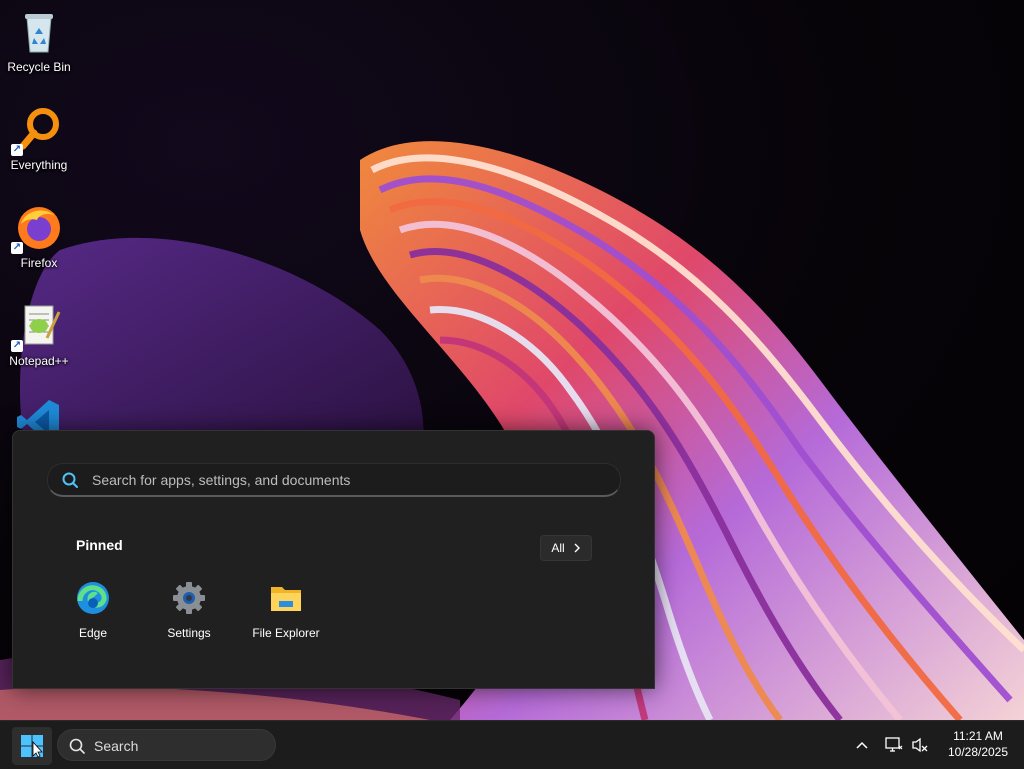 This screenshot has width=1024, height=769. I want to click on pinned-app-label: Settings, so click(189, 633).